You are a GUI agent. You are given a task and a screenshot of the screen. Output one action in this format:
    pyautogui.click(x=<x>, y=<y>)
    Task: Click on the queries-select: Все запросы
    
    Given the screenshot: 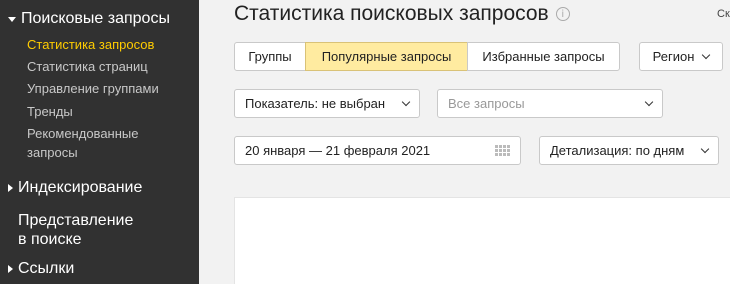 What is the action you would take?
    pyautogui.click(x=550, y=103)
    